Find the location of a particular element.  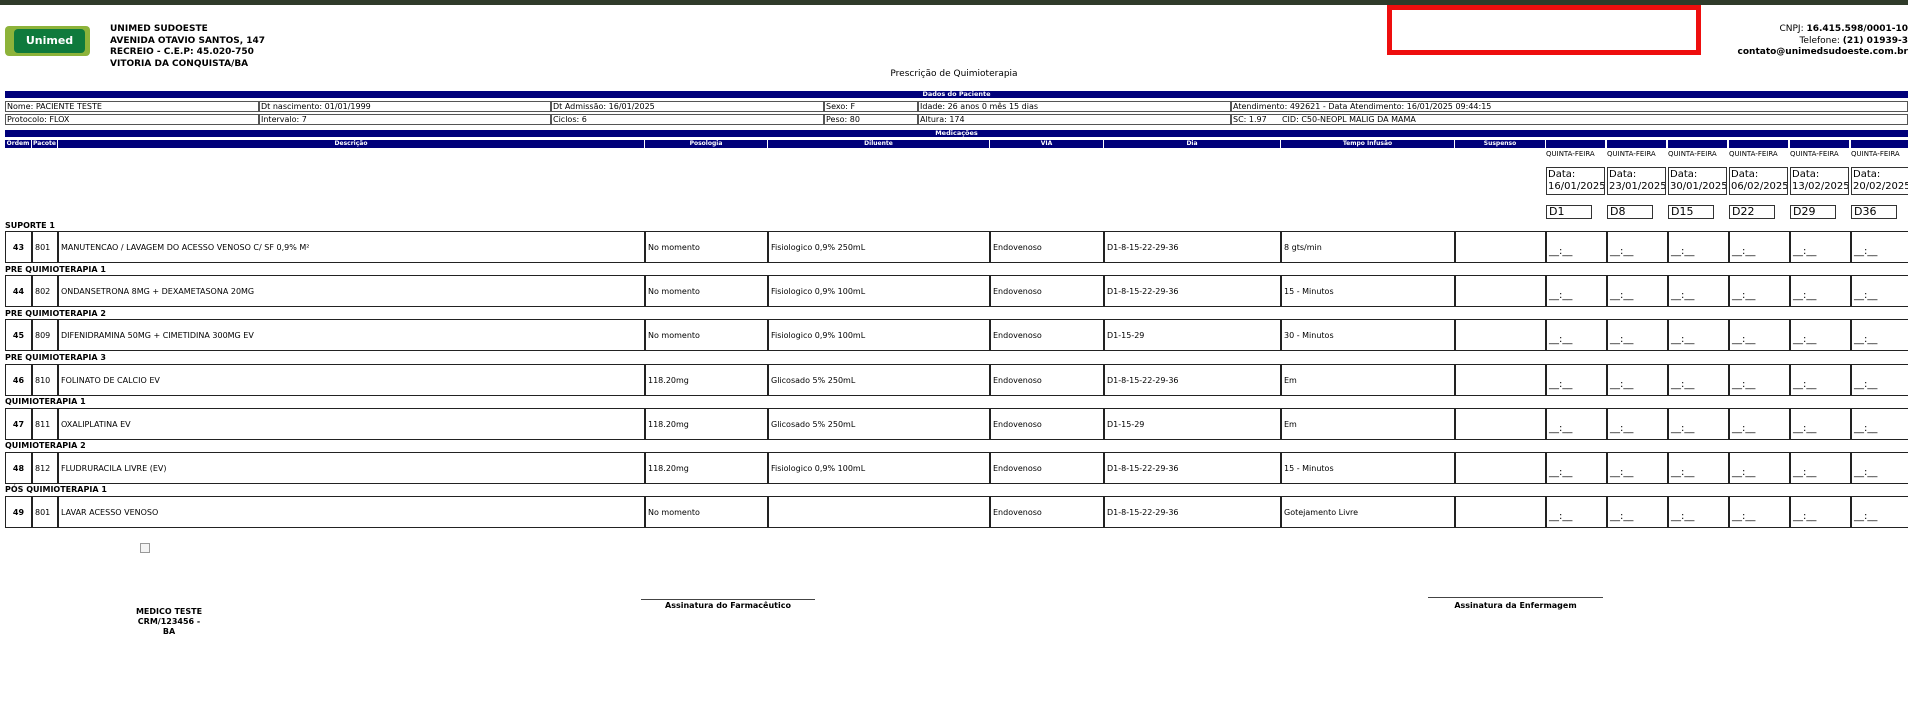

email-line: contato@unimedsudoeste.com.br is located at coordinates (1823, 53).